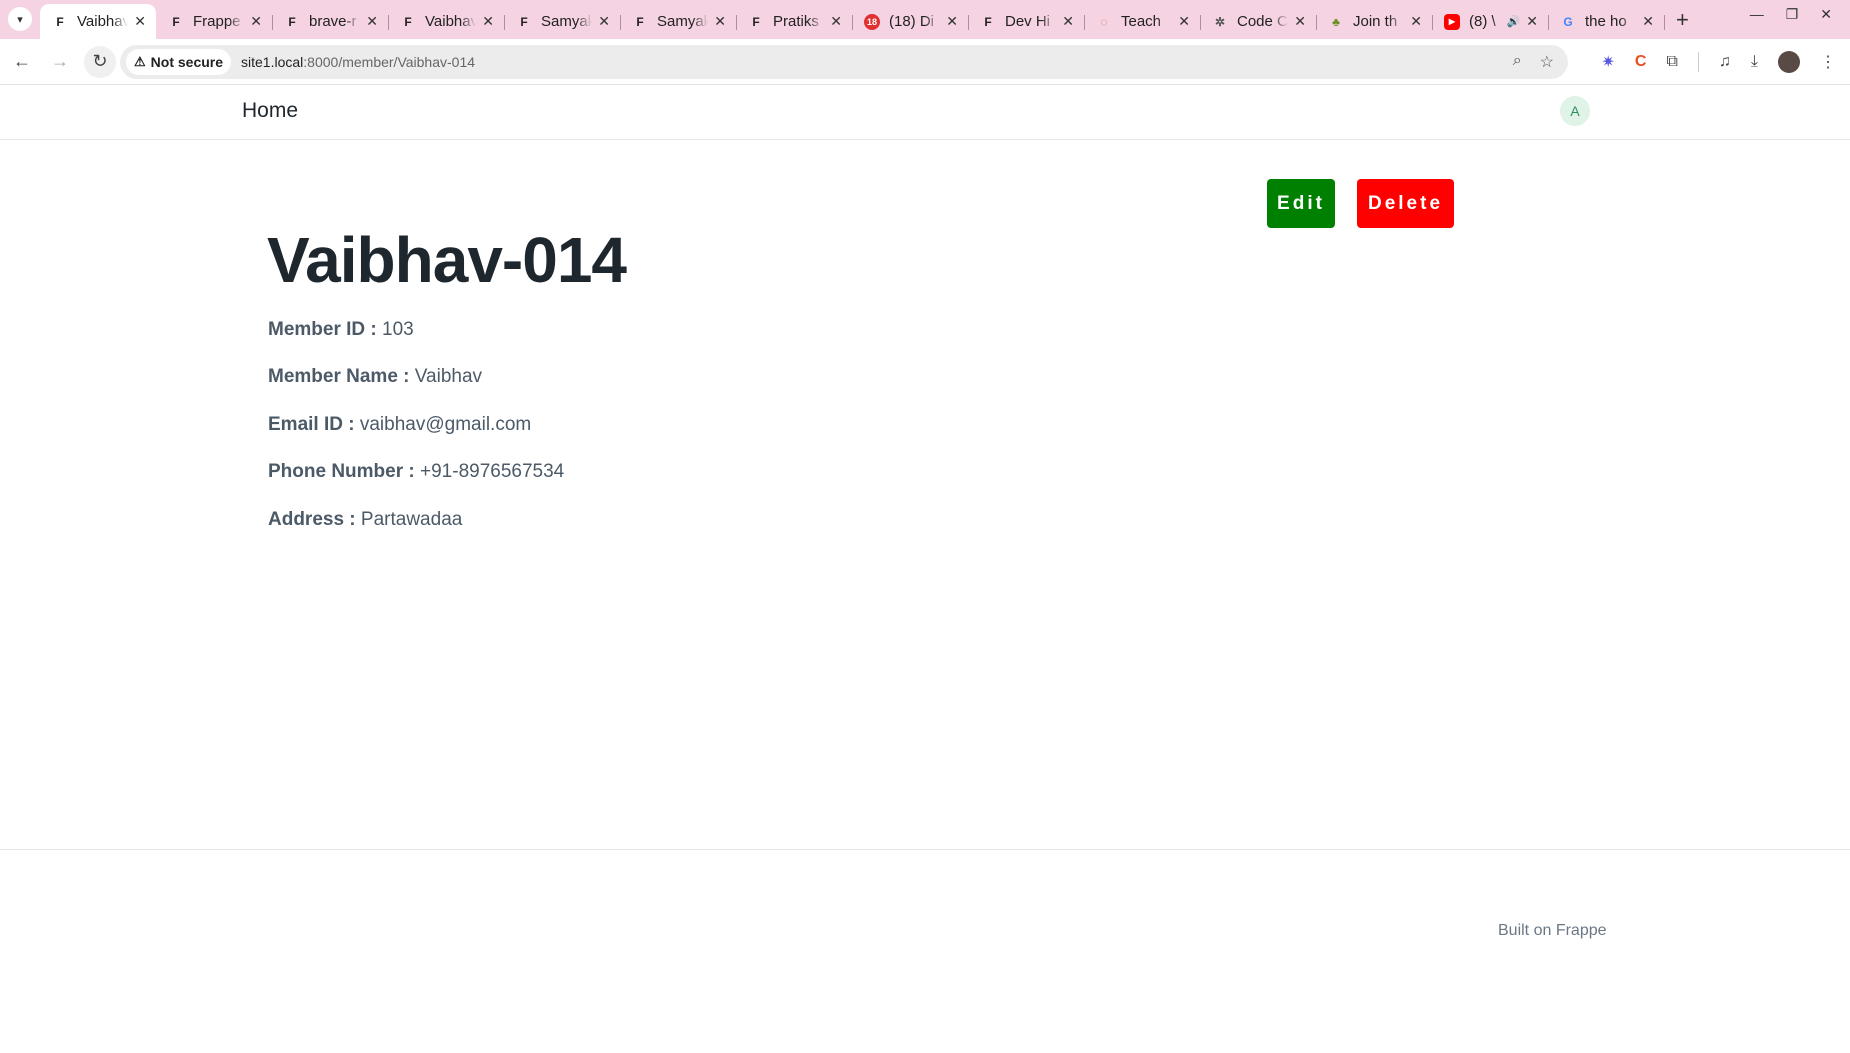  I want to click on extension-c-icon: C, so click(1641, 62).